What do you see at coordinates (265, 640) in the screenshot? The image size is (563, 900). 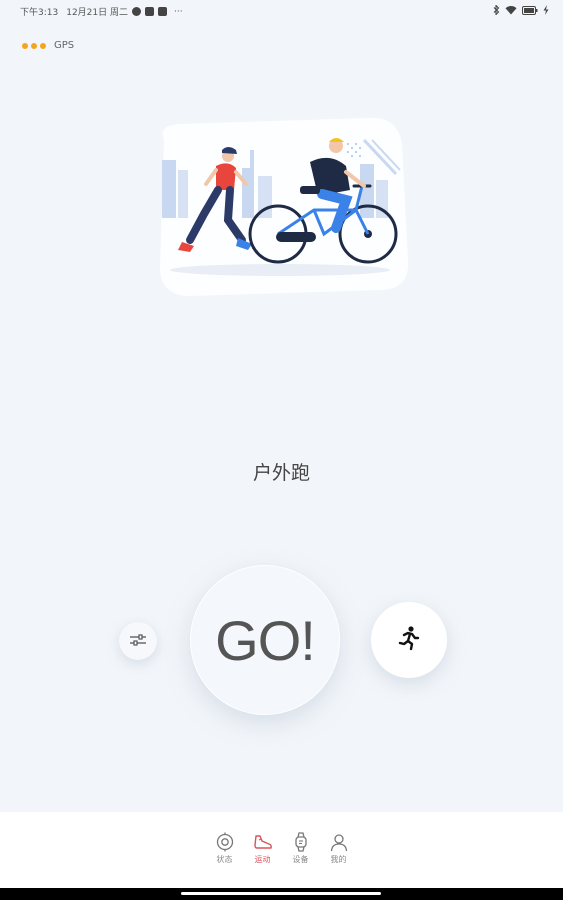 I see `go-start-button: GO!` at bounding box center [265, 640].